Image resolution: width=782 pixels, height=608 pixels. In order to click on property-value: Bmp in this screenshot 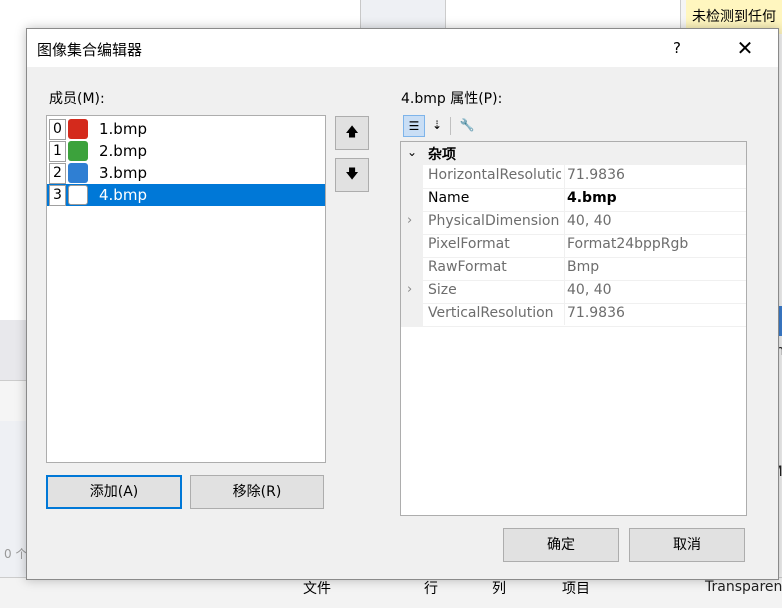, I will do `click(583, 267)`.